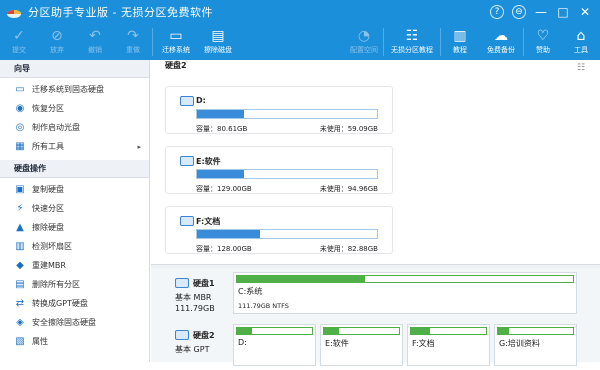 This screenshot has height=370, width=600. Describe the element at coordinates (301, 279) in the screenshot. I see `partition-usage-fill` at that location.